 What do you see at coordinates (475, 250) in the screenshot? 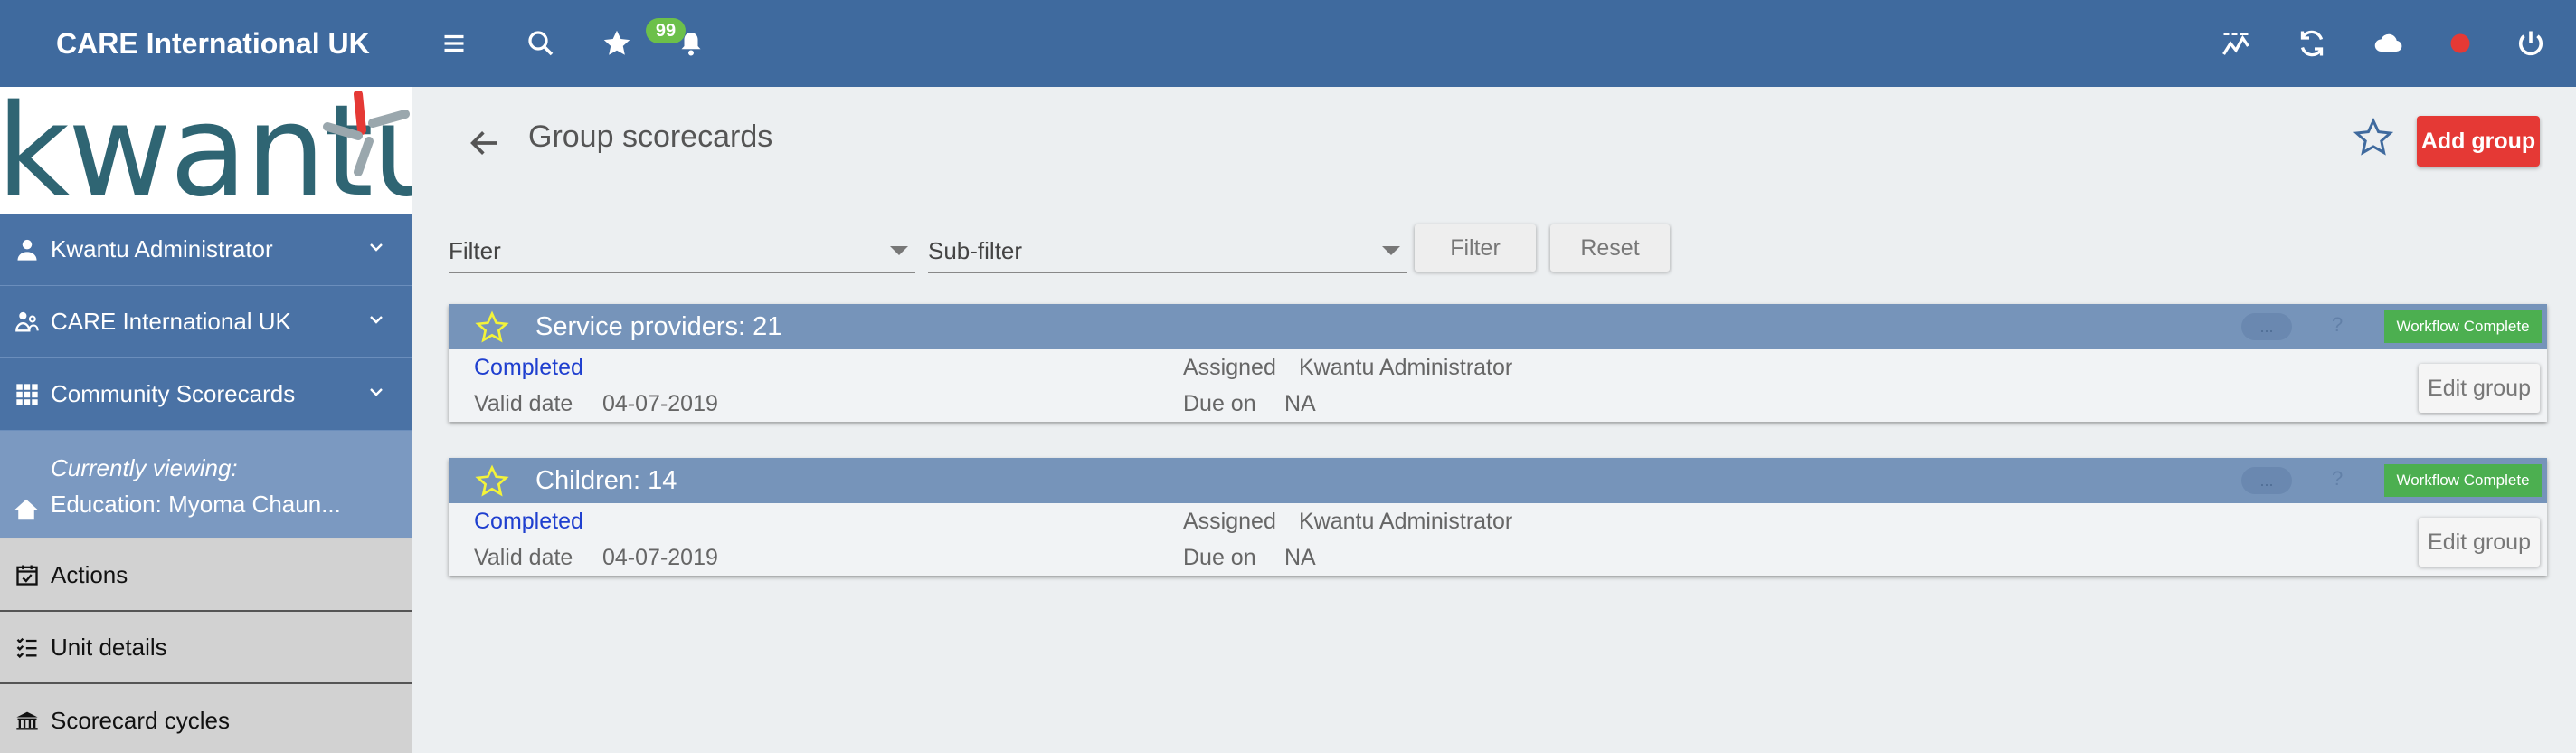
I see `filter-select-label: Filter` at bounding box center [475, 250].